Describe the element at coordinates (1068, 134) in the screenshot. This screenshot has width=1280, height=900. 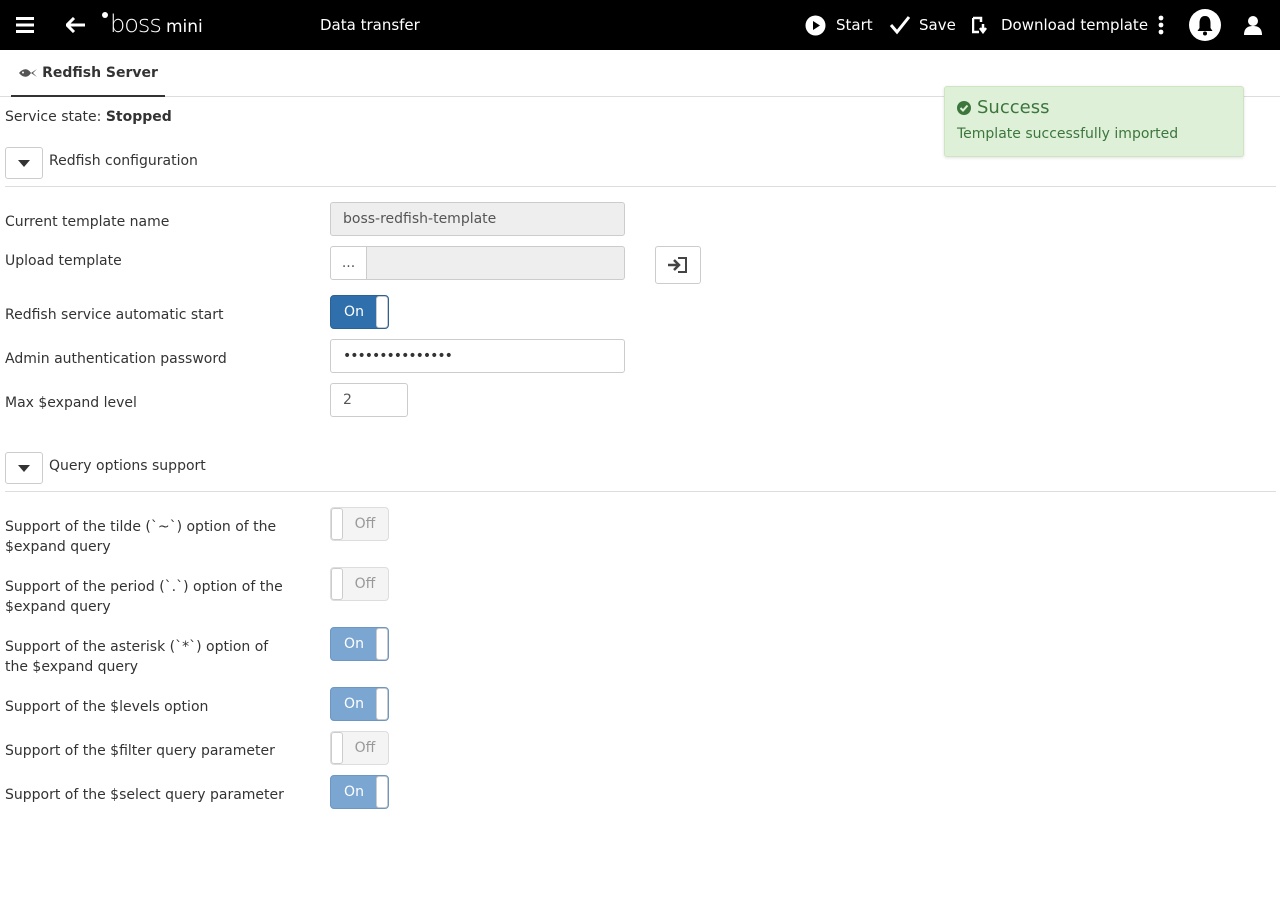
I see `toast-message: Template successfully imported` at that location.